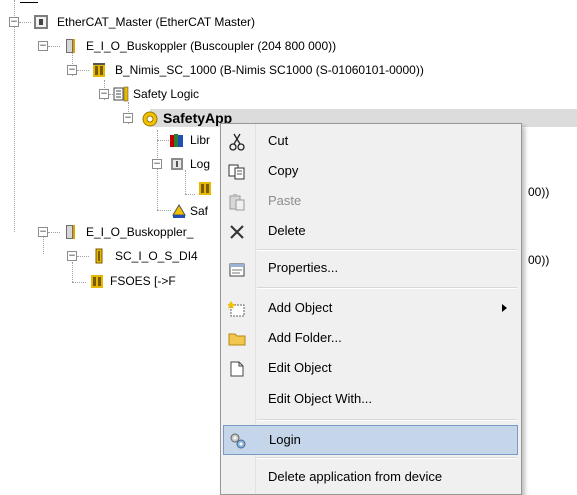 This screenshot has width=577, height=495. What do you see at coordinates (29, 2) in the screenshot?
I see `truncated-top-line` at bounding box center [29, 2].